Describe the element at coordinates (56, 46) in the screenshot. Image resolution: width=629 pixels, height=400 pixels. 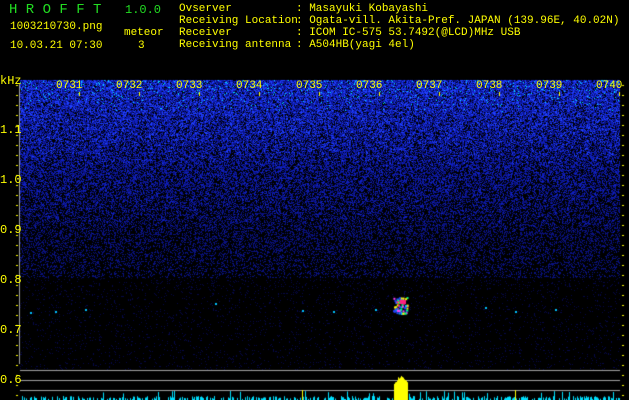
I see `datetime: 10.03.21 07:30` at that location.